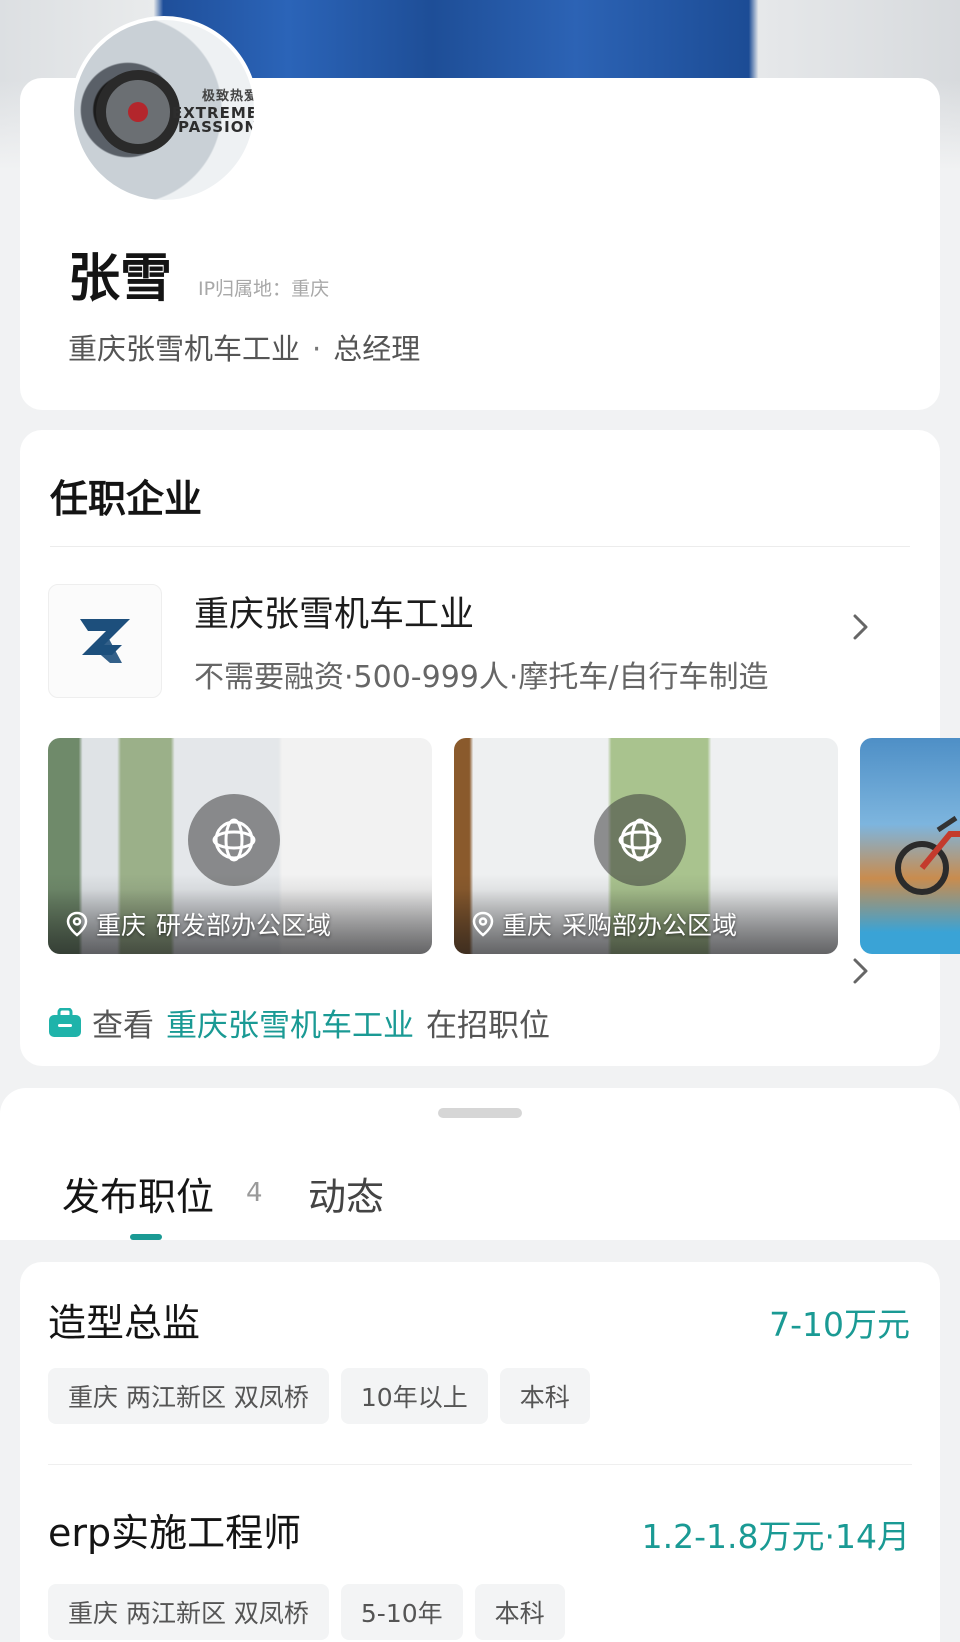 This screenshot has height=1642, width=960. What do you see at coordinates (184, 349) in the screenshot?
I see `profile-company: 重庆张雪机车工业` at bounding box center [184, 349].